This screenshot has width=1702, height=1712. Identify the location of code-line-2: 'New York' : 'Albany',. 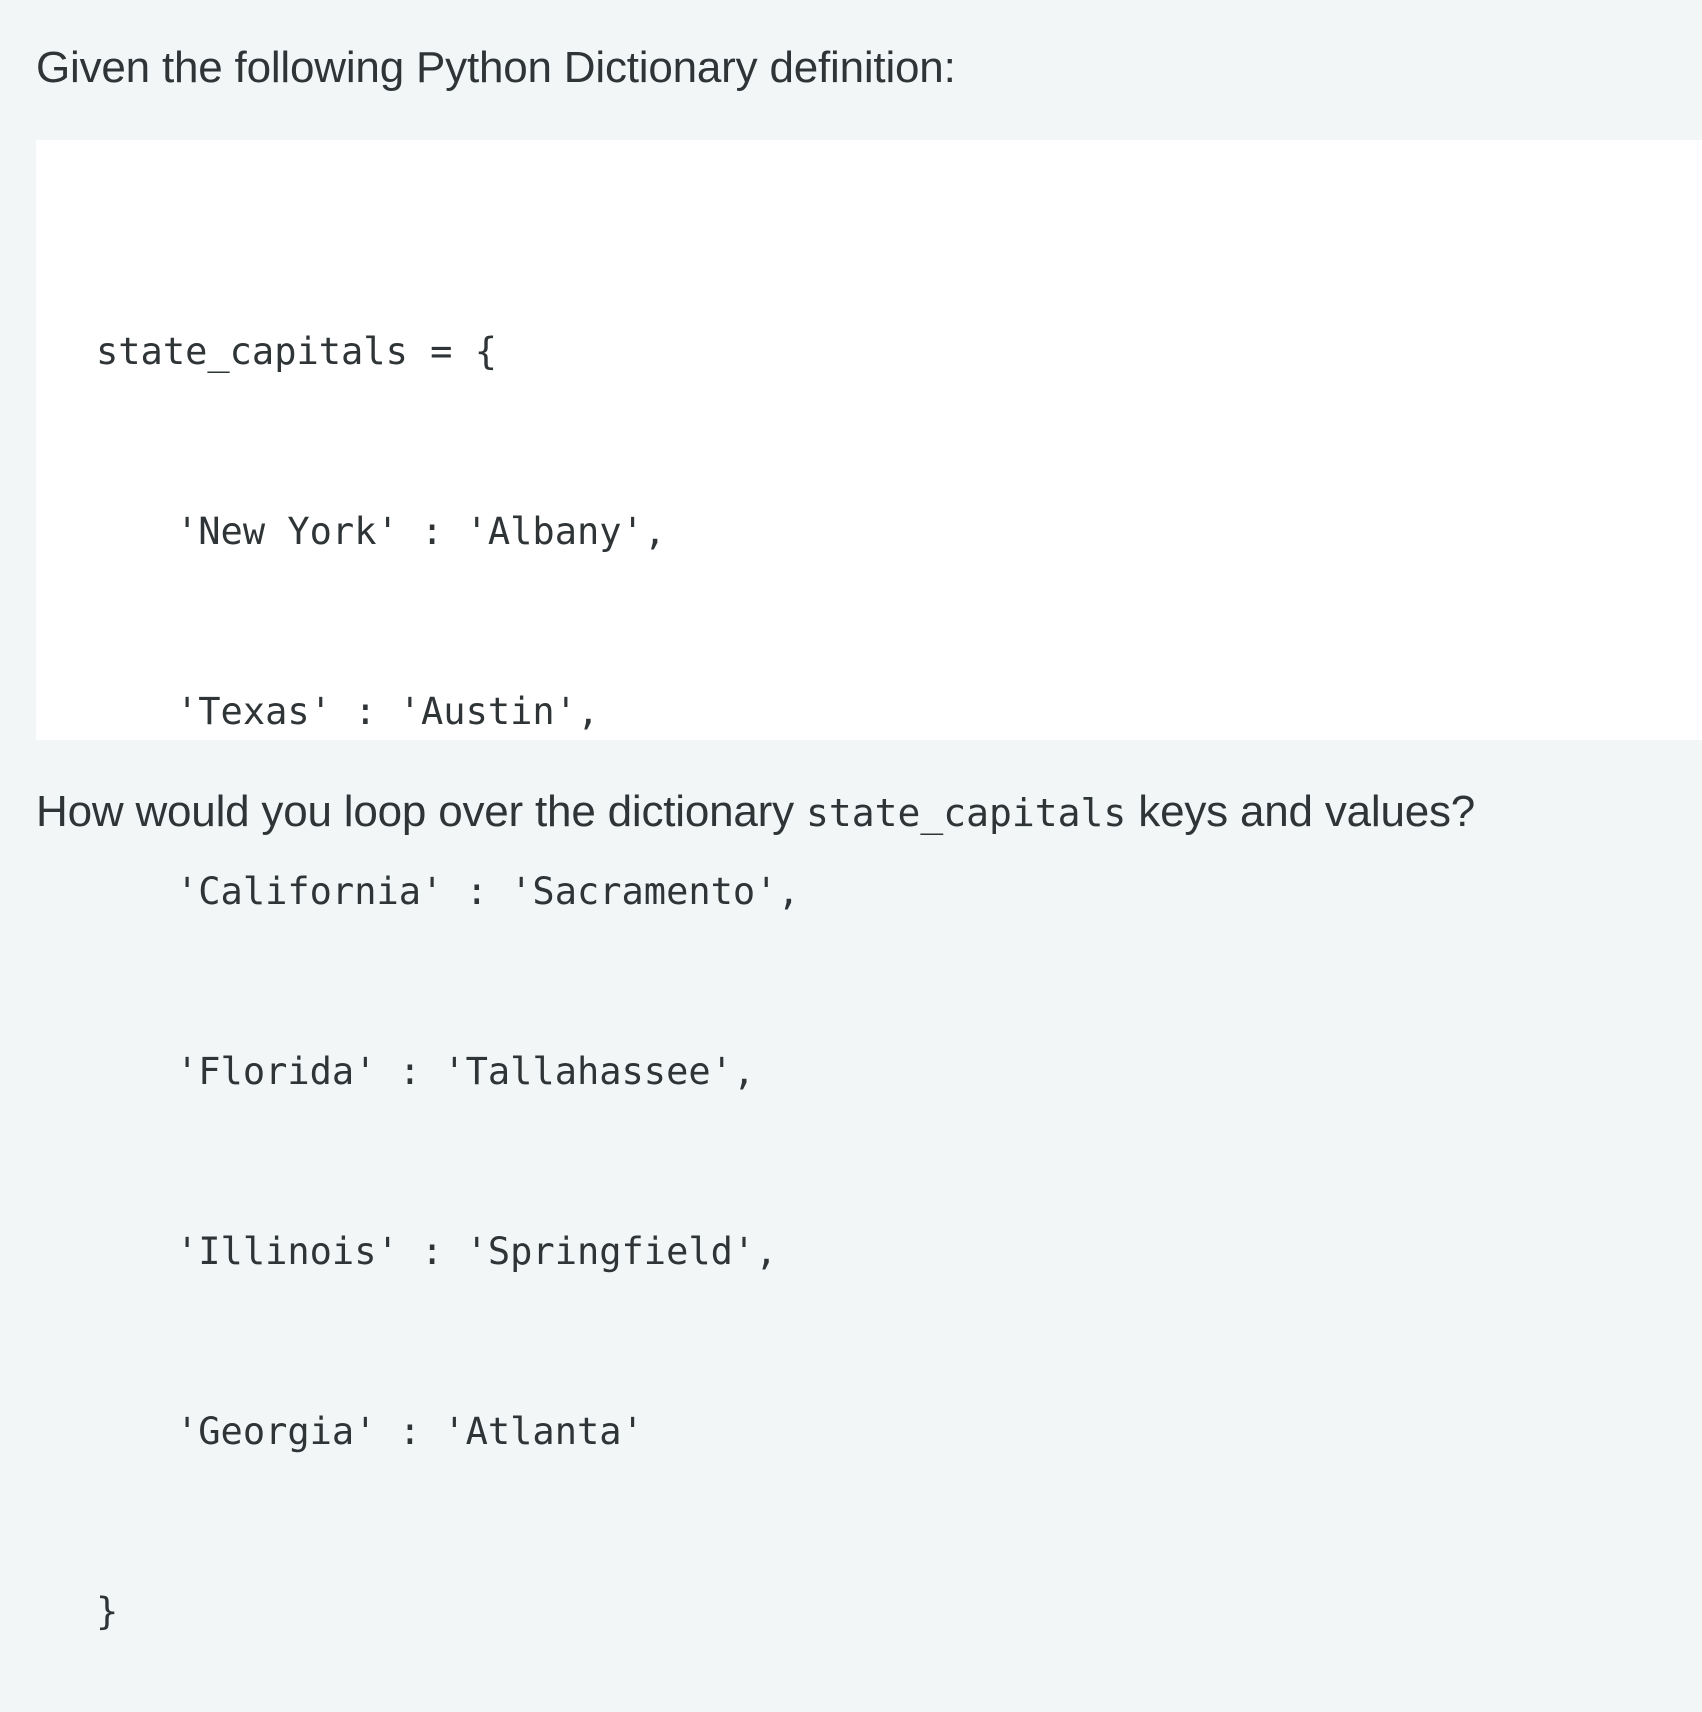
(421, 531).